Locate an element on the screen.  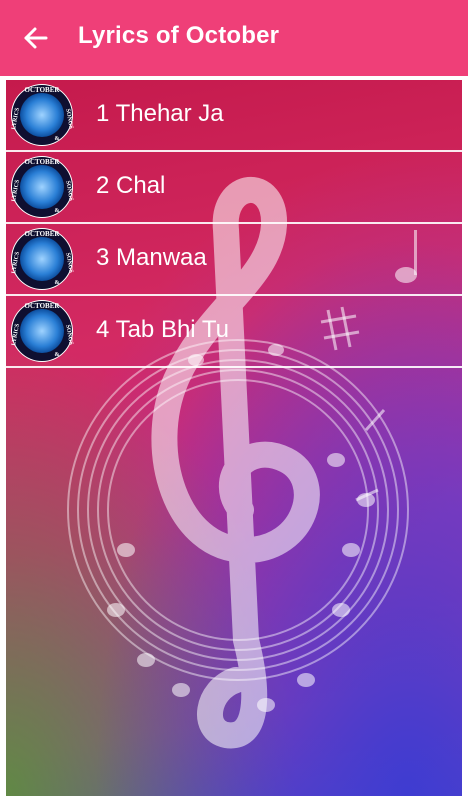
song-title: 2 Chal is located at coordinates (131, 185).